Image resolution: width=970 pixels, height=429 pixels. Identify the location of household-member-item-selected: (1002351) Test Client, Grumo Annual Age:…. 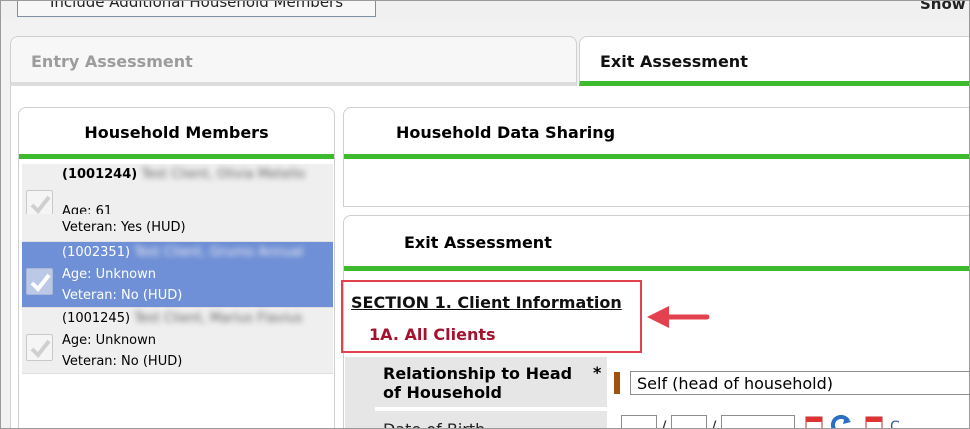
(177, 275).